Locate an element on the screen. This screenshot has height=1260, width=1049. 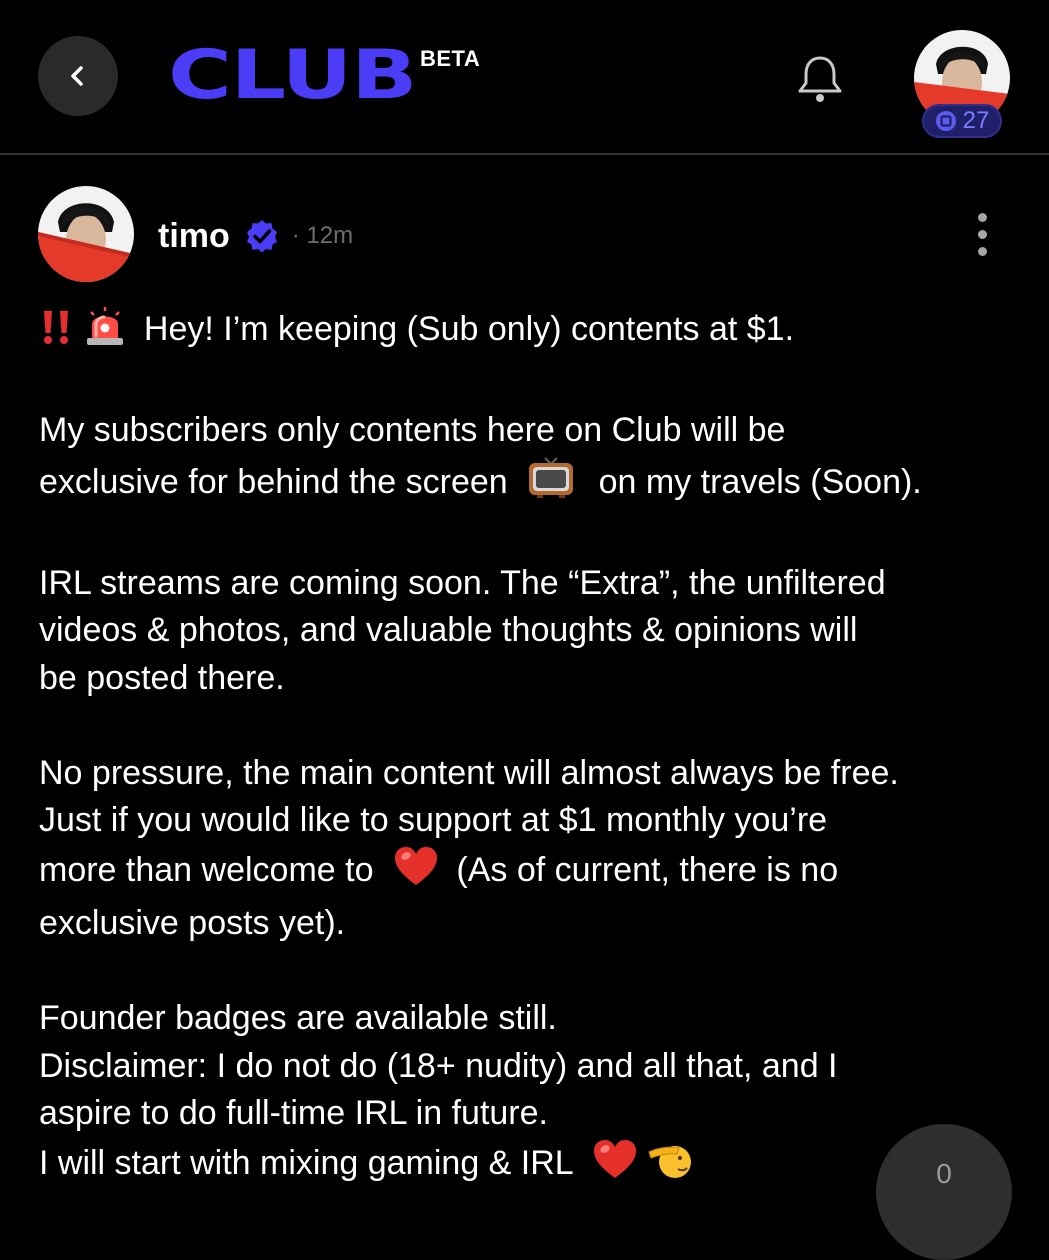
post-line: Founder badges are available still. is located at coordinates (298, 1018).